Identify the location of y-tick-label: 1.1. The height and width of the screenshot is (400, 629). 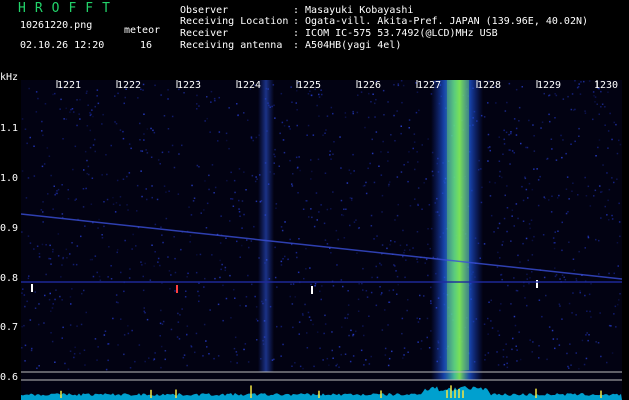
(9, 128).